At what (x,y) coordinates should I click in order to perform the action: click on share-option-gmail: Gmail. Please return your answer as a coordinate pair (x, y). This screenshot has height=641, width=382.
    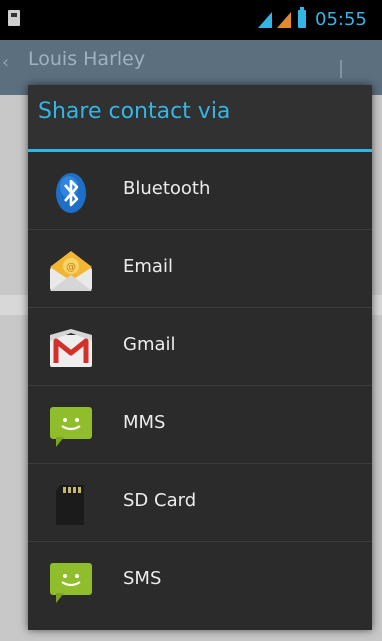
    Looking at the image, I should click on (200, 347).